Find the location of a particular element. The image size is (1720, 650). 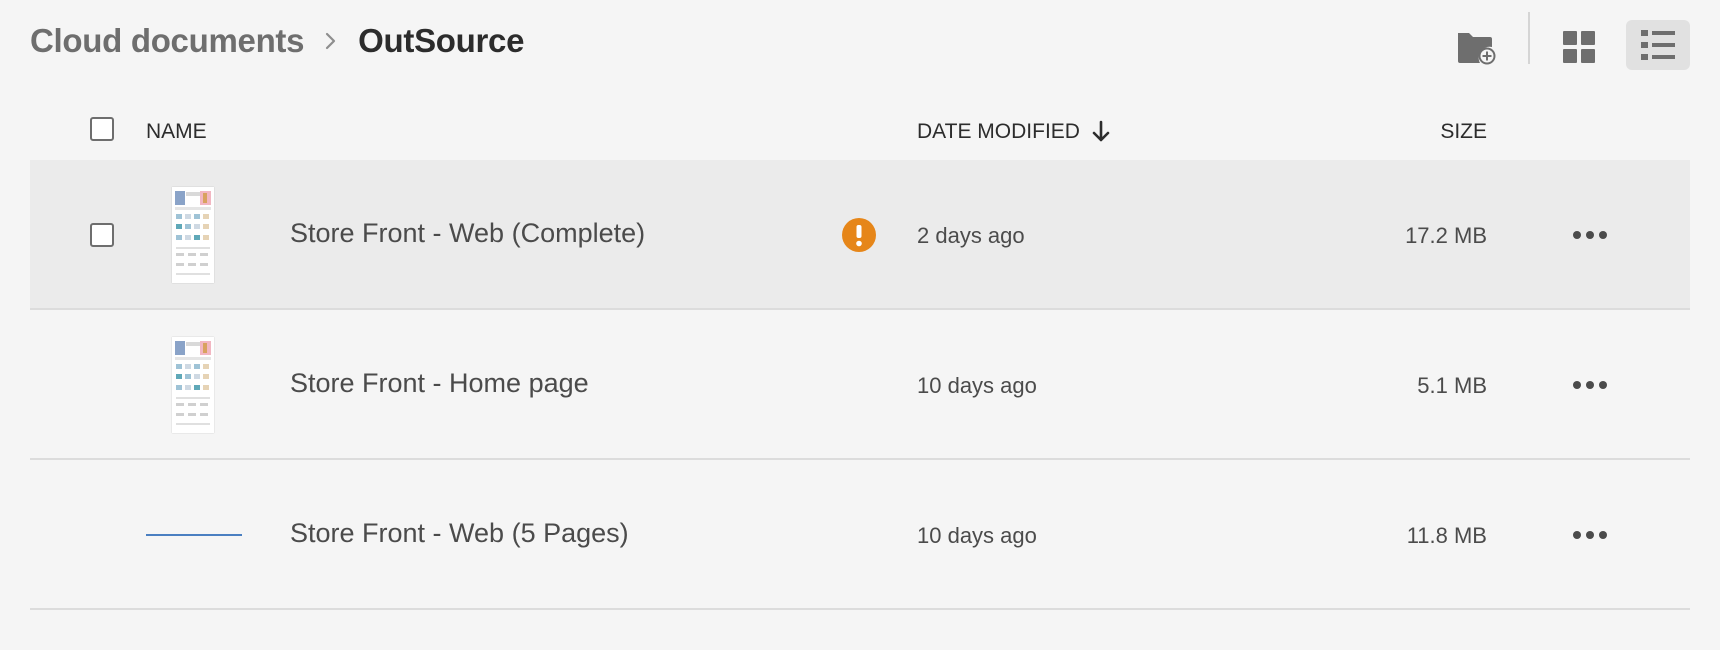

file-size: 5.1 MB is located at coordinates (1452, 385).